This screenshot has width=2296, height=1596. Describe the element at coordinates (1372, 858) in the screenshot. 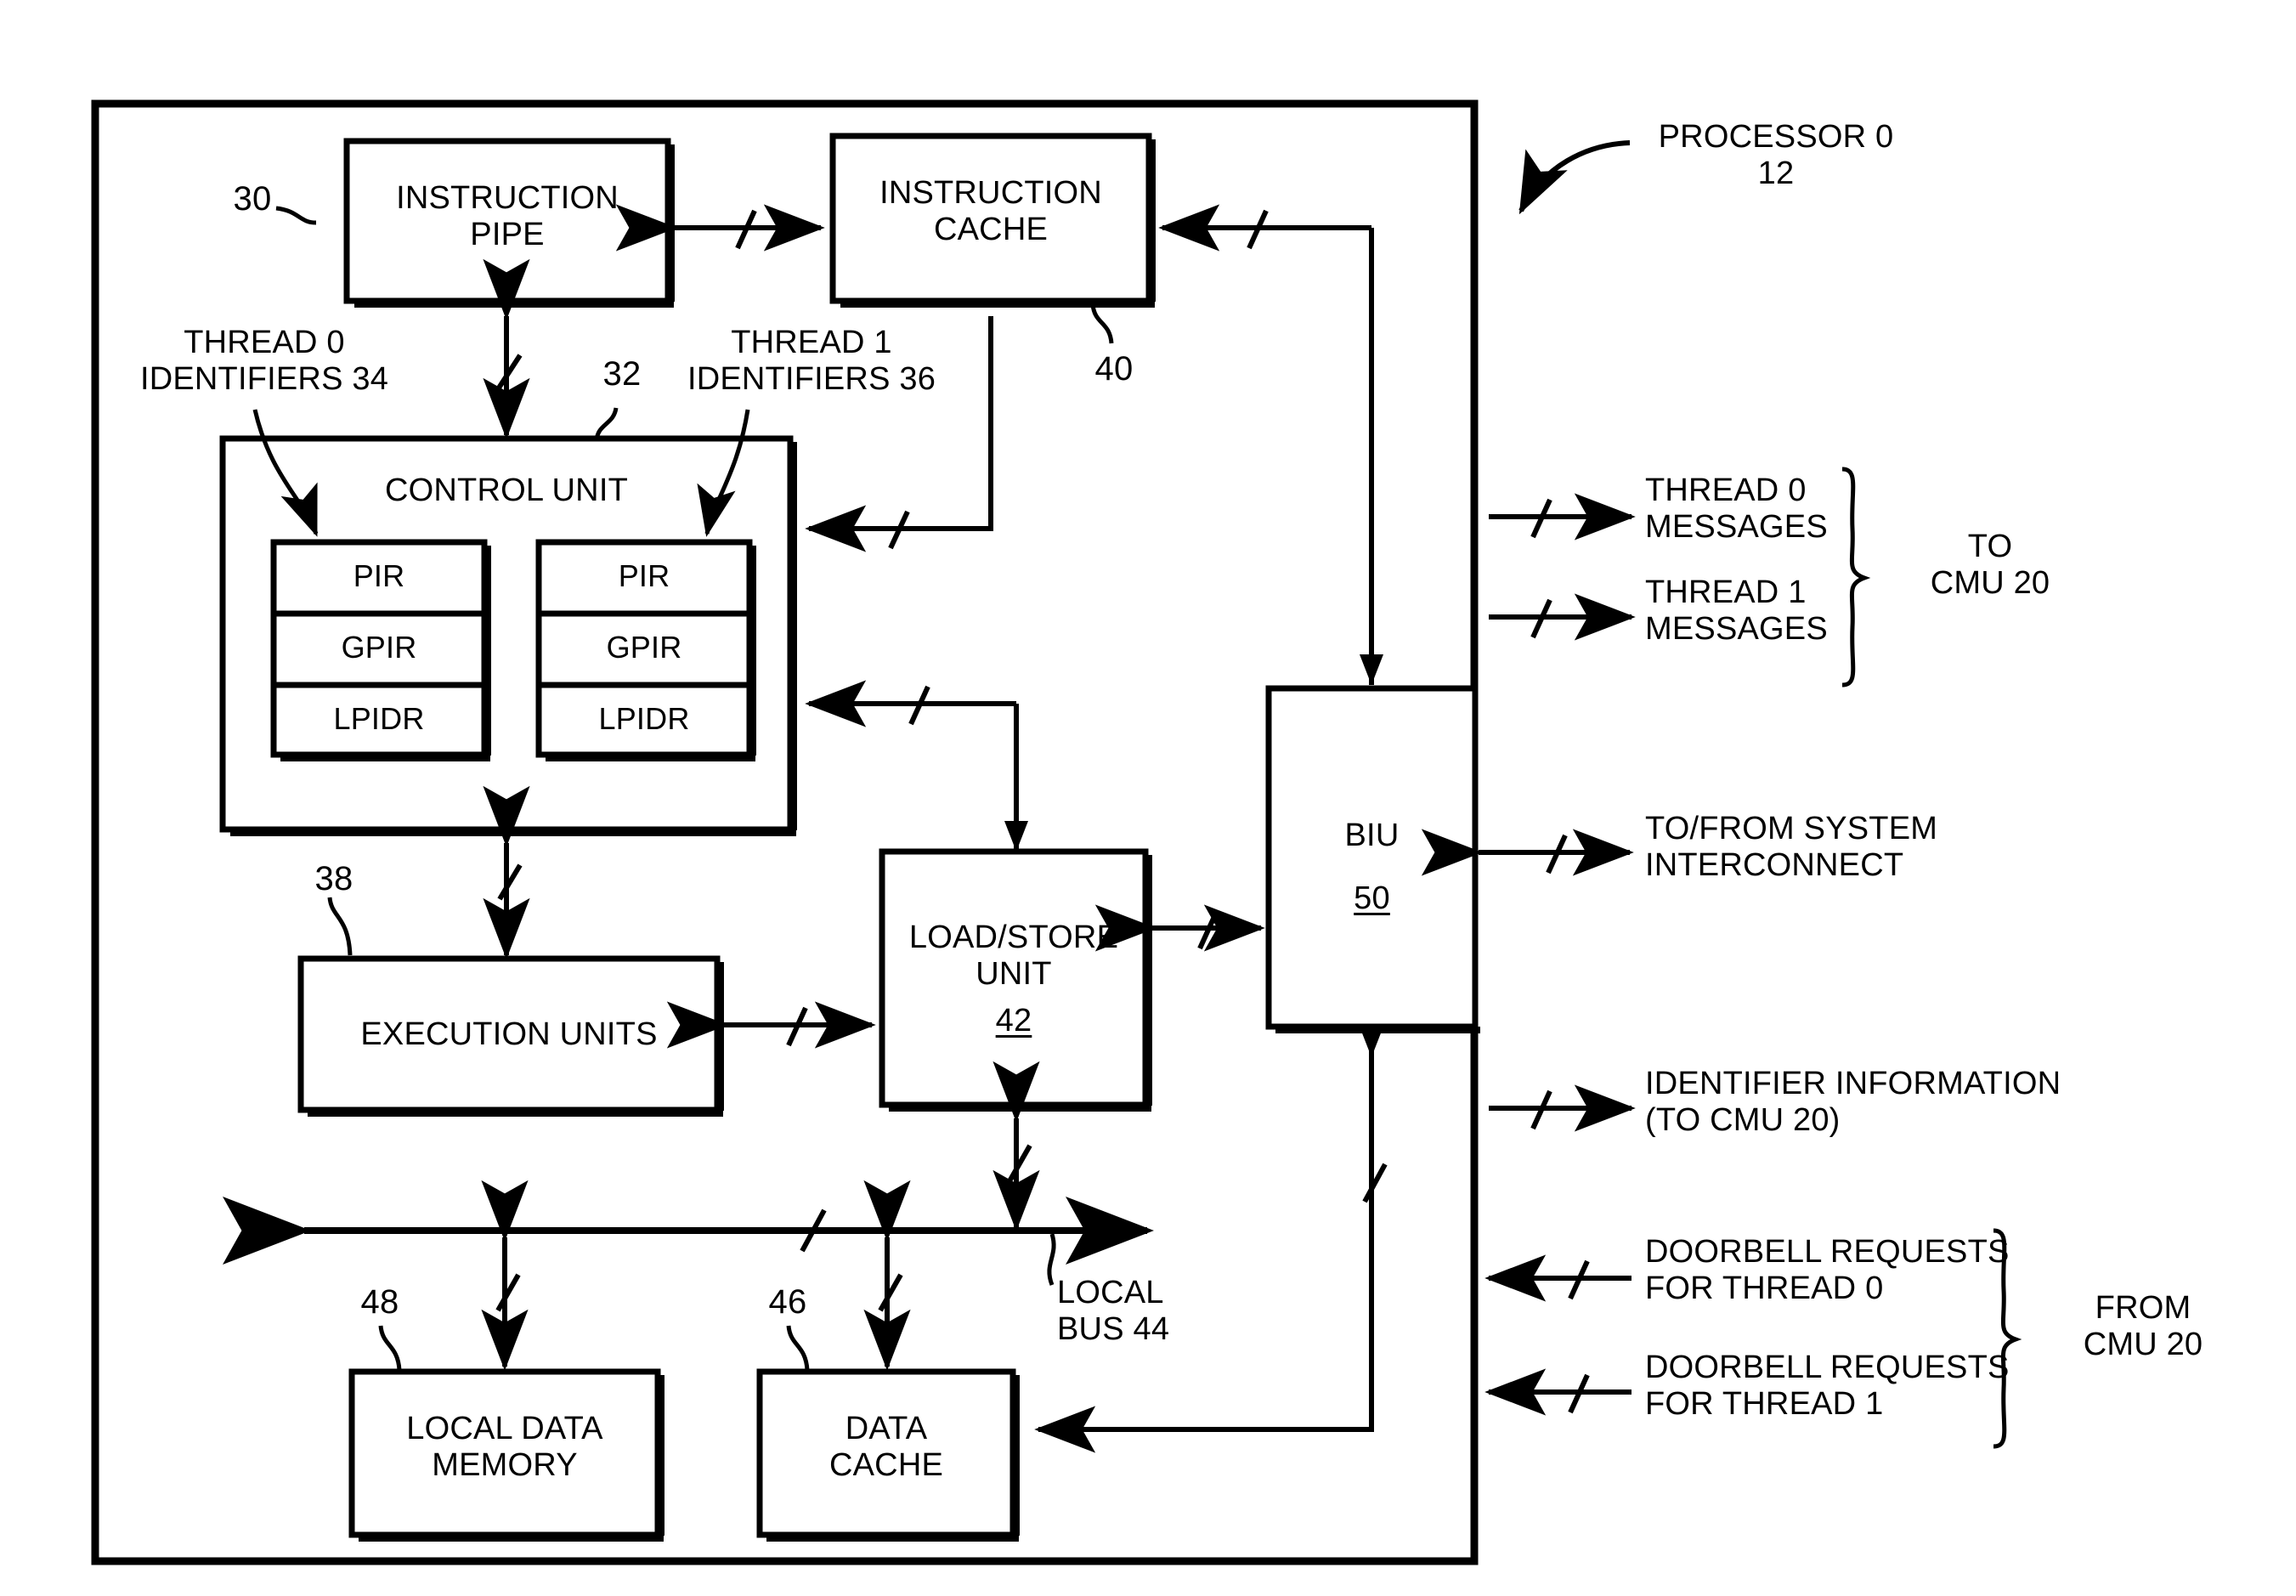

I see `biu-box` at that location.